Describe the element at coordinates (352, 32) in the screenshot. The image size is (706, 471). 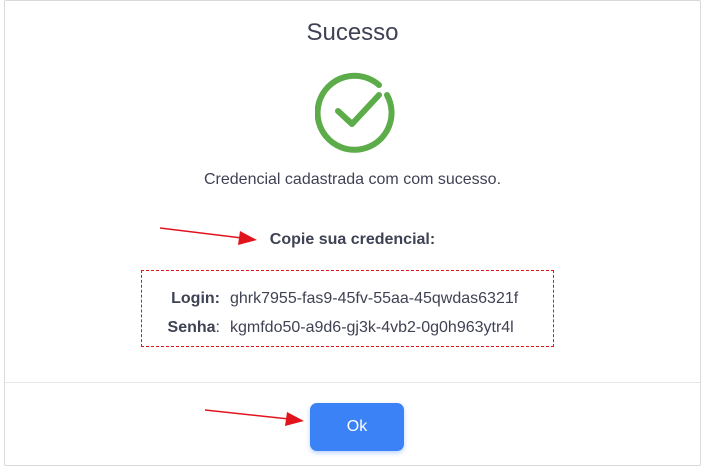
I see `dialog-title: Sucesso` at that location.